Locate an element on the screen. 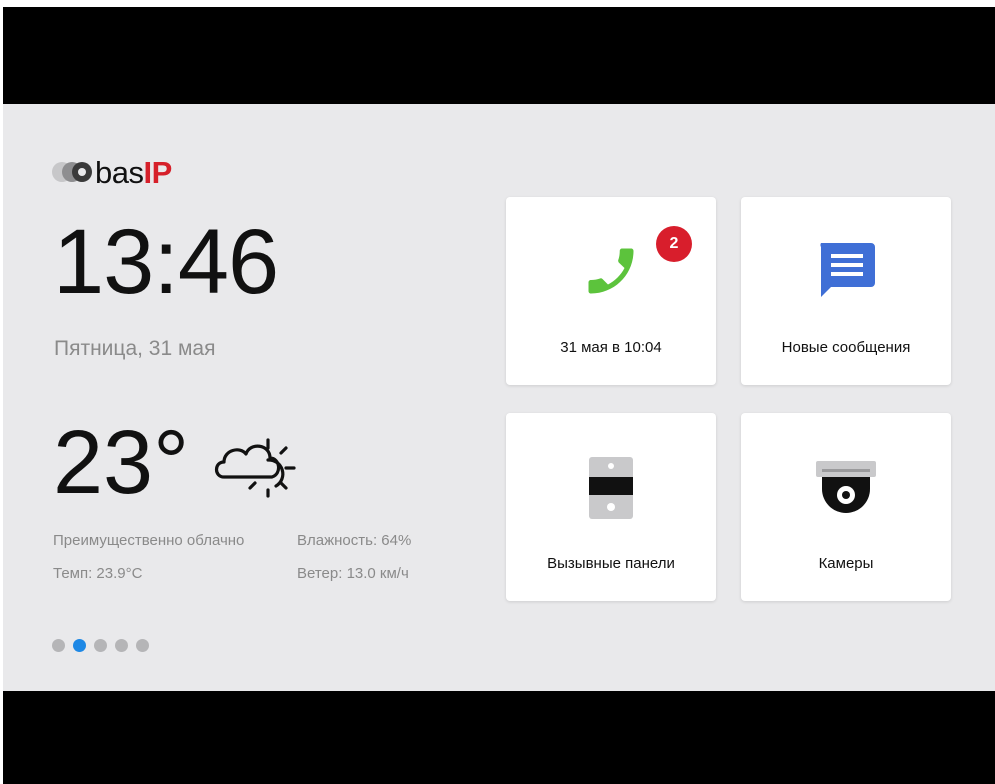  logo-text-ip: IP is located at coordinates (157, 172).